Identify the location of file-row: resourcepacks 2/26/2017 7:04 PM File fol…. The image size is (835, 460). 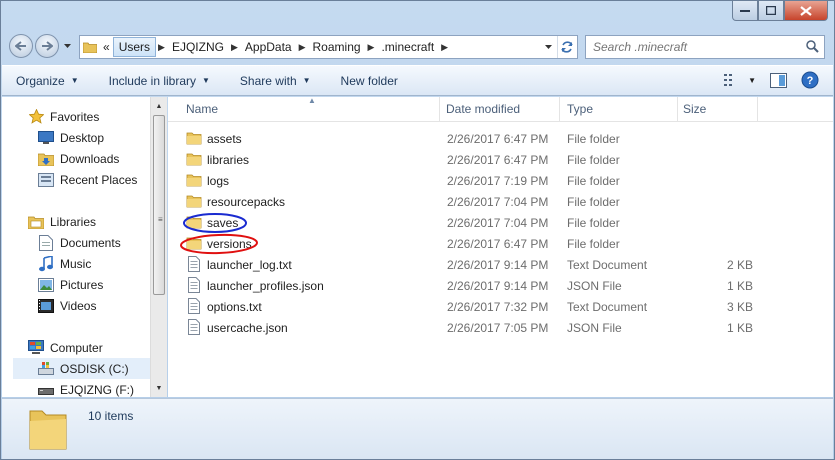
(500, 201).